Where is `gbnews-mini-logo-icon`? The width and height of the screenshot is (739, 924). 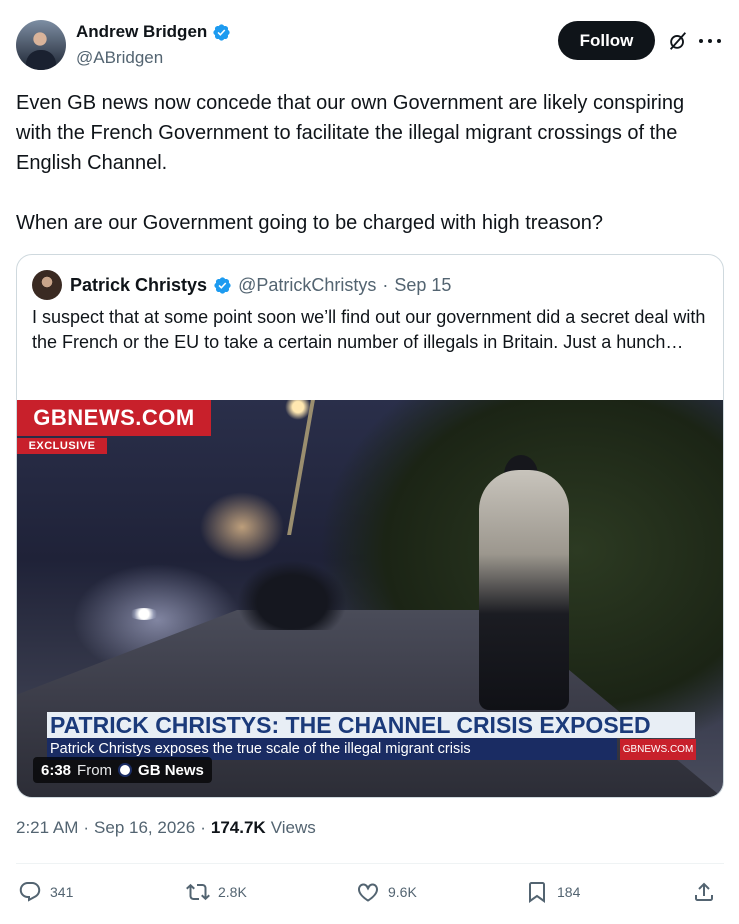 gbnews-mini-logo-icon is located at coordinates (125, 770).